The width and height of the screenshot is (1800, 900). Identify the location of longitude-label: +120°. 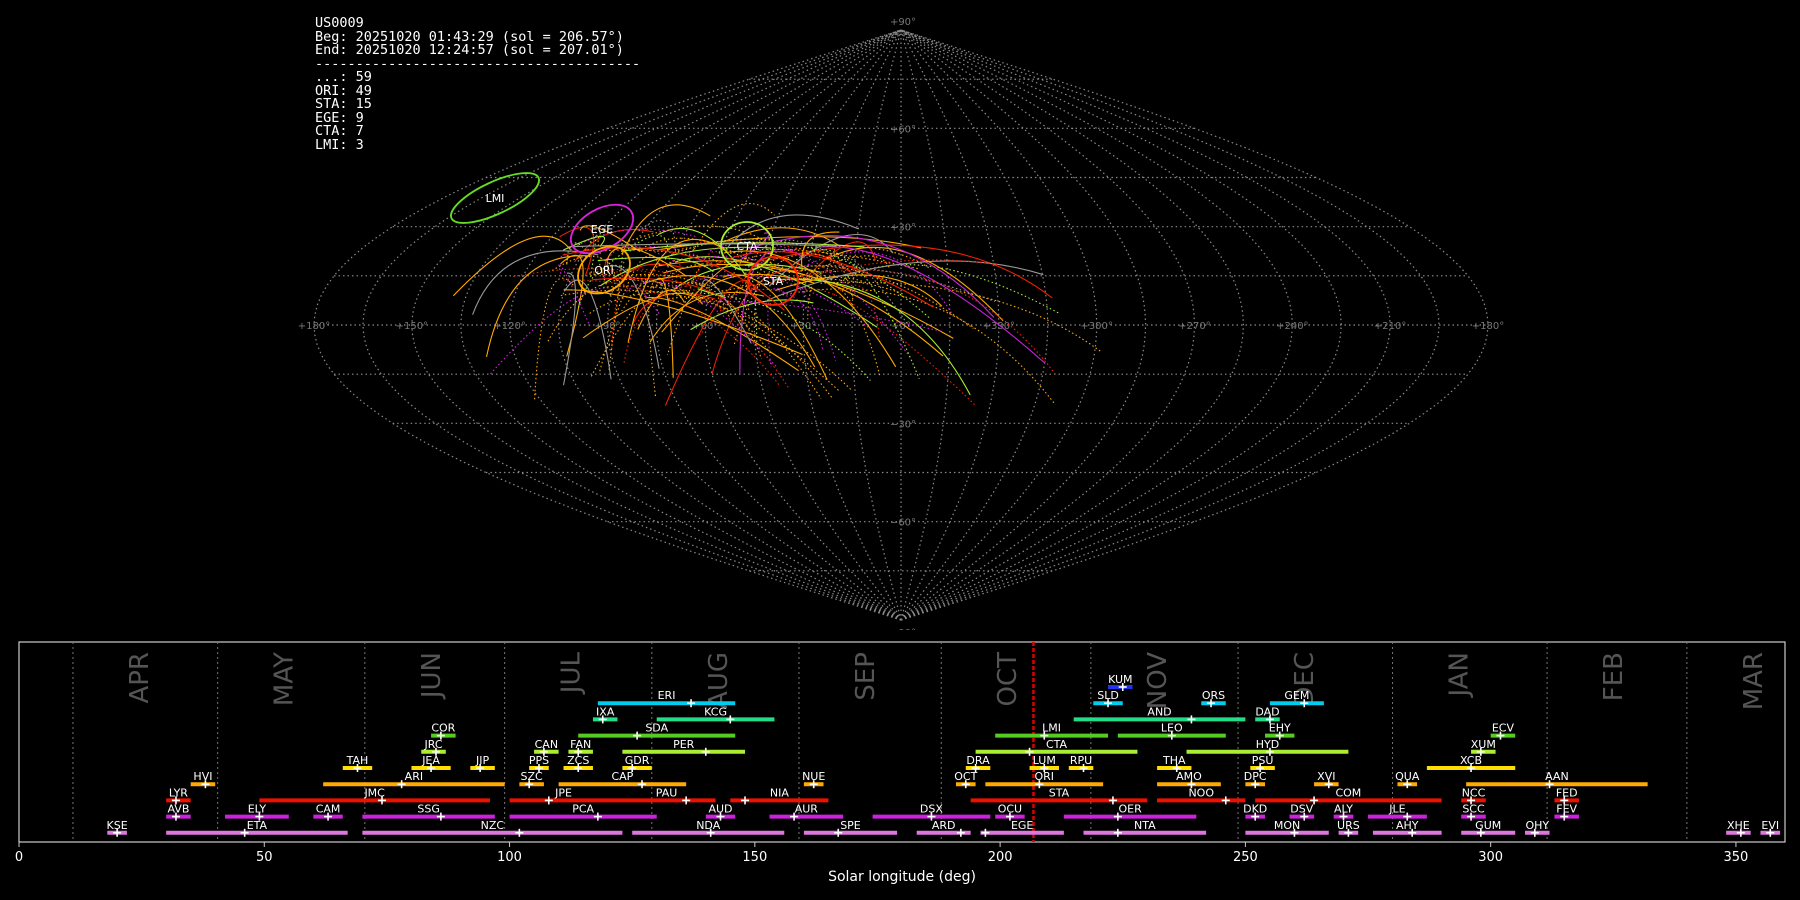
(509, 326).